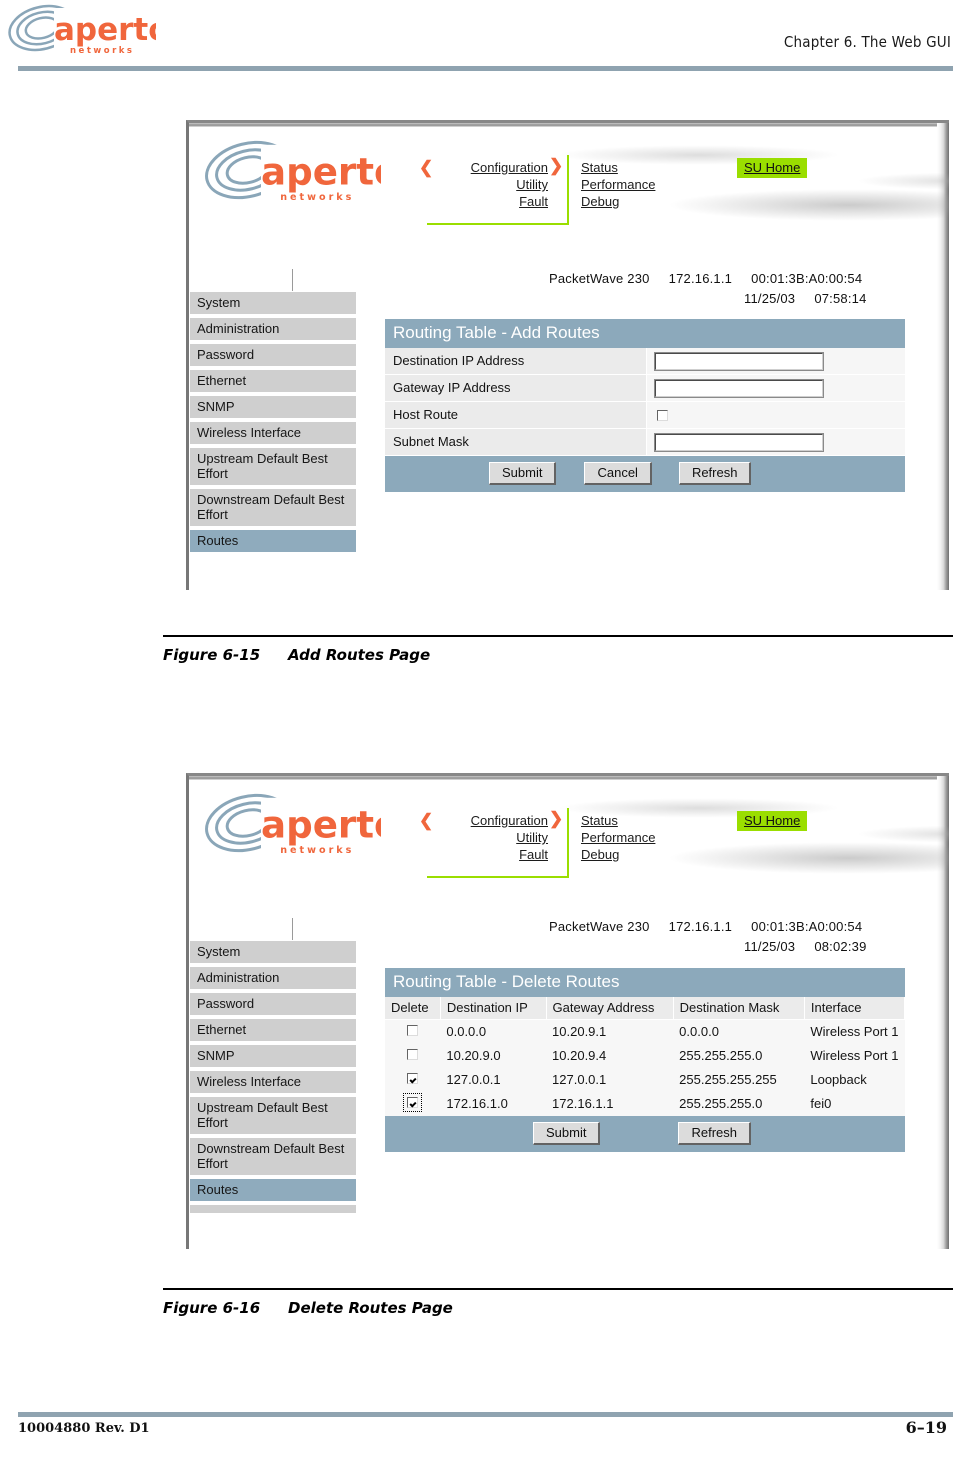 The image size is (953, 1461). What do you see at coordinates (426, 167) in the screenshot?
I see `nav-left-bracket-icon: ❮` at bounding box center [426, 167].